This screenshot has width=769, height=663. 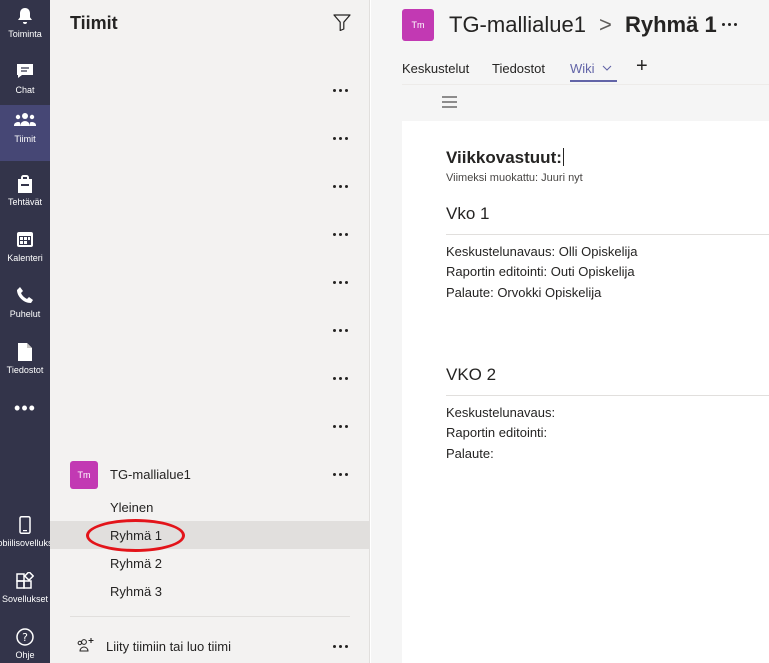 What do you see at coordinates (25, 196) in the screenshot?
I see `rail-item-assignments: Tehtävät` at bounding box center [25, 196].